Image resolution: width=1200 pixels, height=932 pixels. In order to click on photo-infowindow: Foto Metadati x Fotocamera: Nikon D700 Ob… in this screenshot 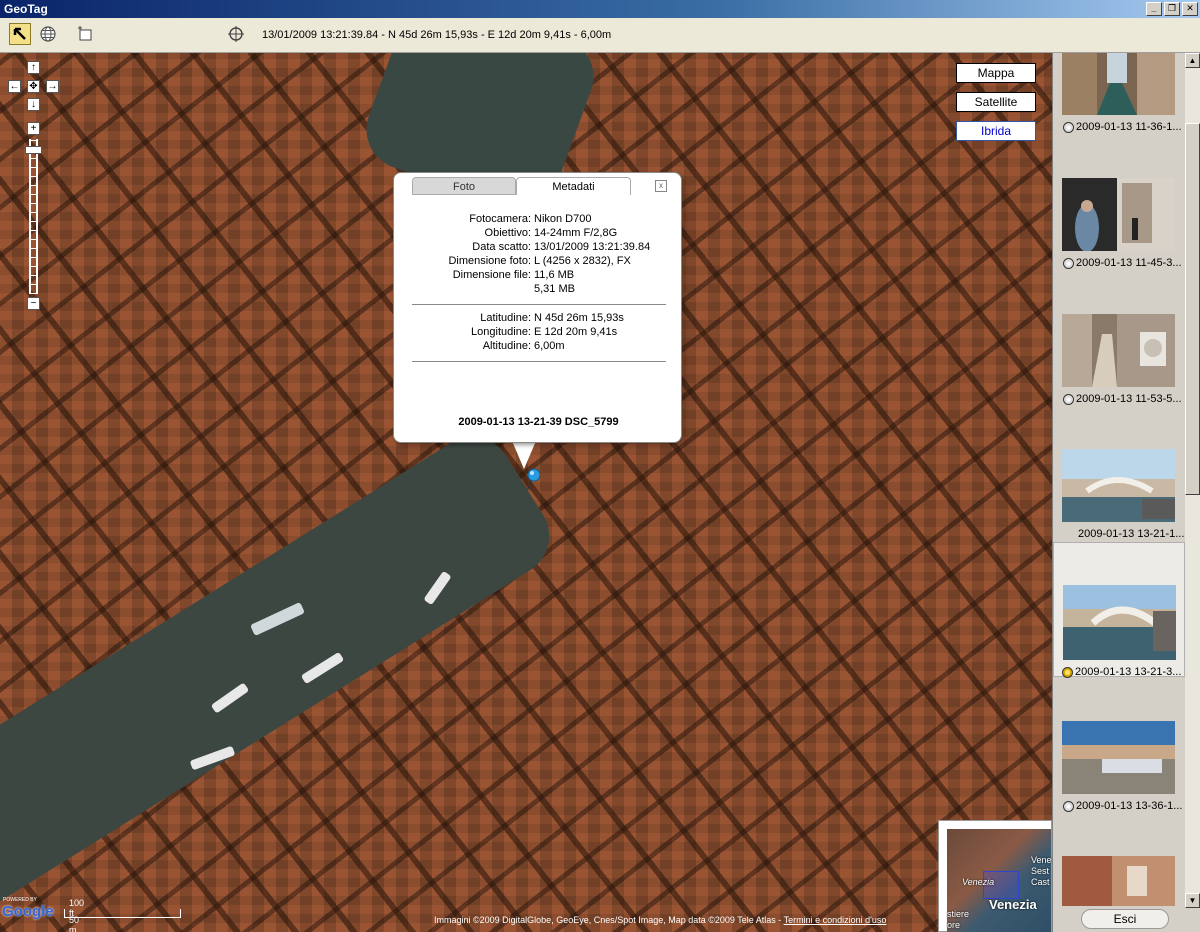, I will do `click(537, 307)`.